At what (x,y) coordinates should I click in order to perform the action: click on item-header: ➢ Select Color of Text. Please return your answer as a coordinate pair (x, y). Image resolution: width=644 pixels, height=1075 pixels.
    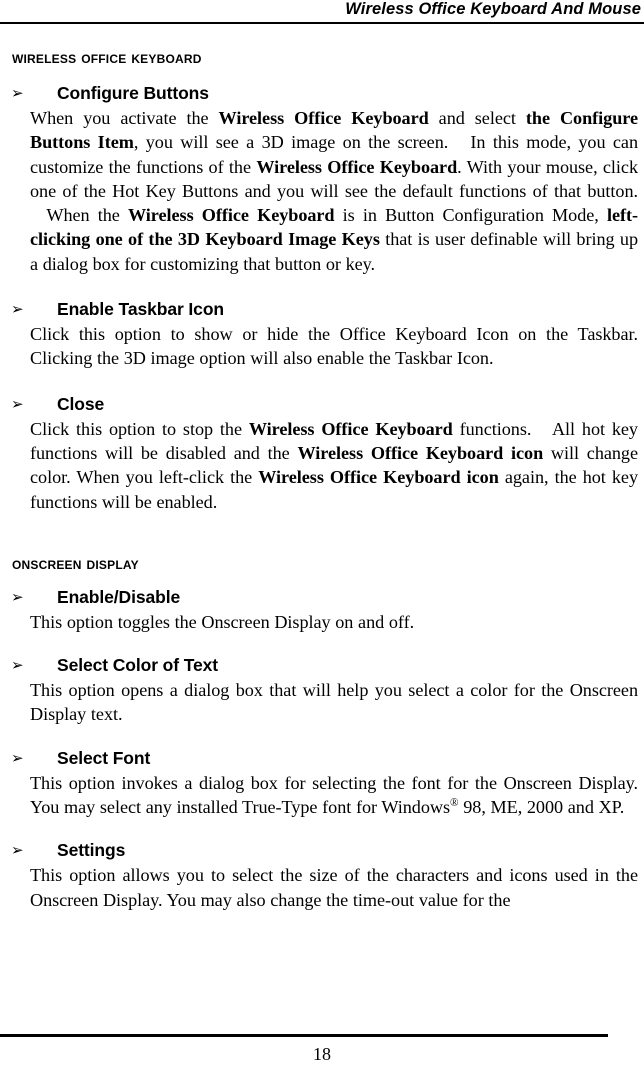
    Looking at the image, I should click on (322, 665).